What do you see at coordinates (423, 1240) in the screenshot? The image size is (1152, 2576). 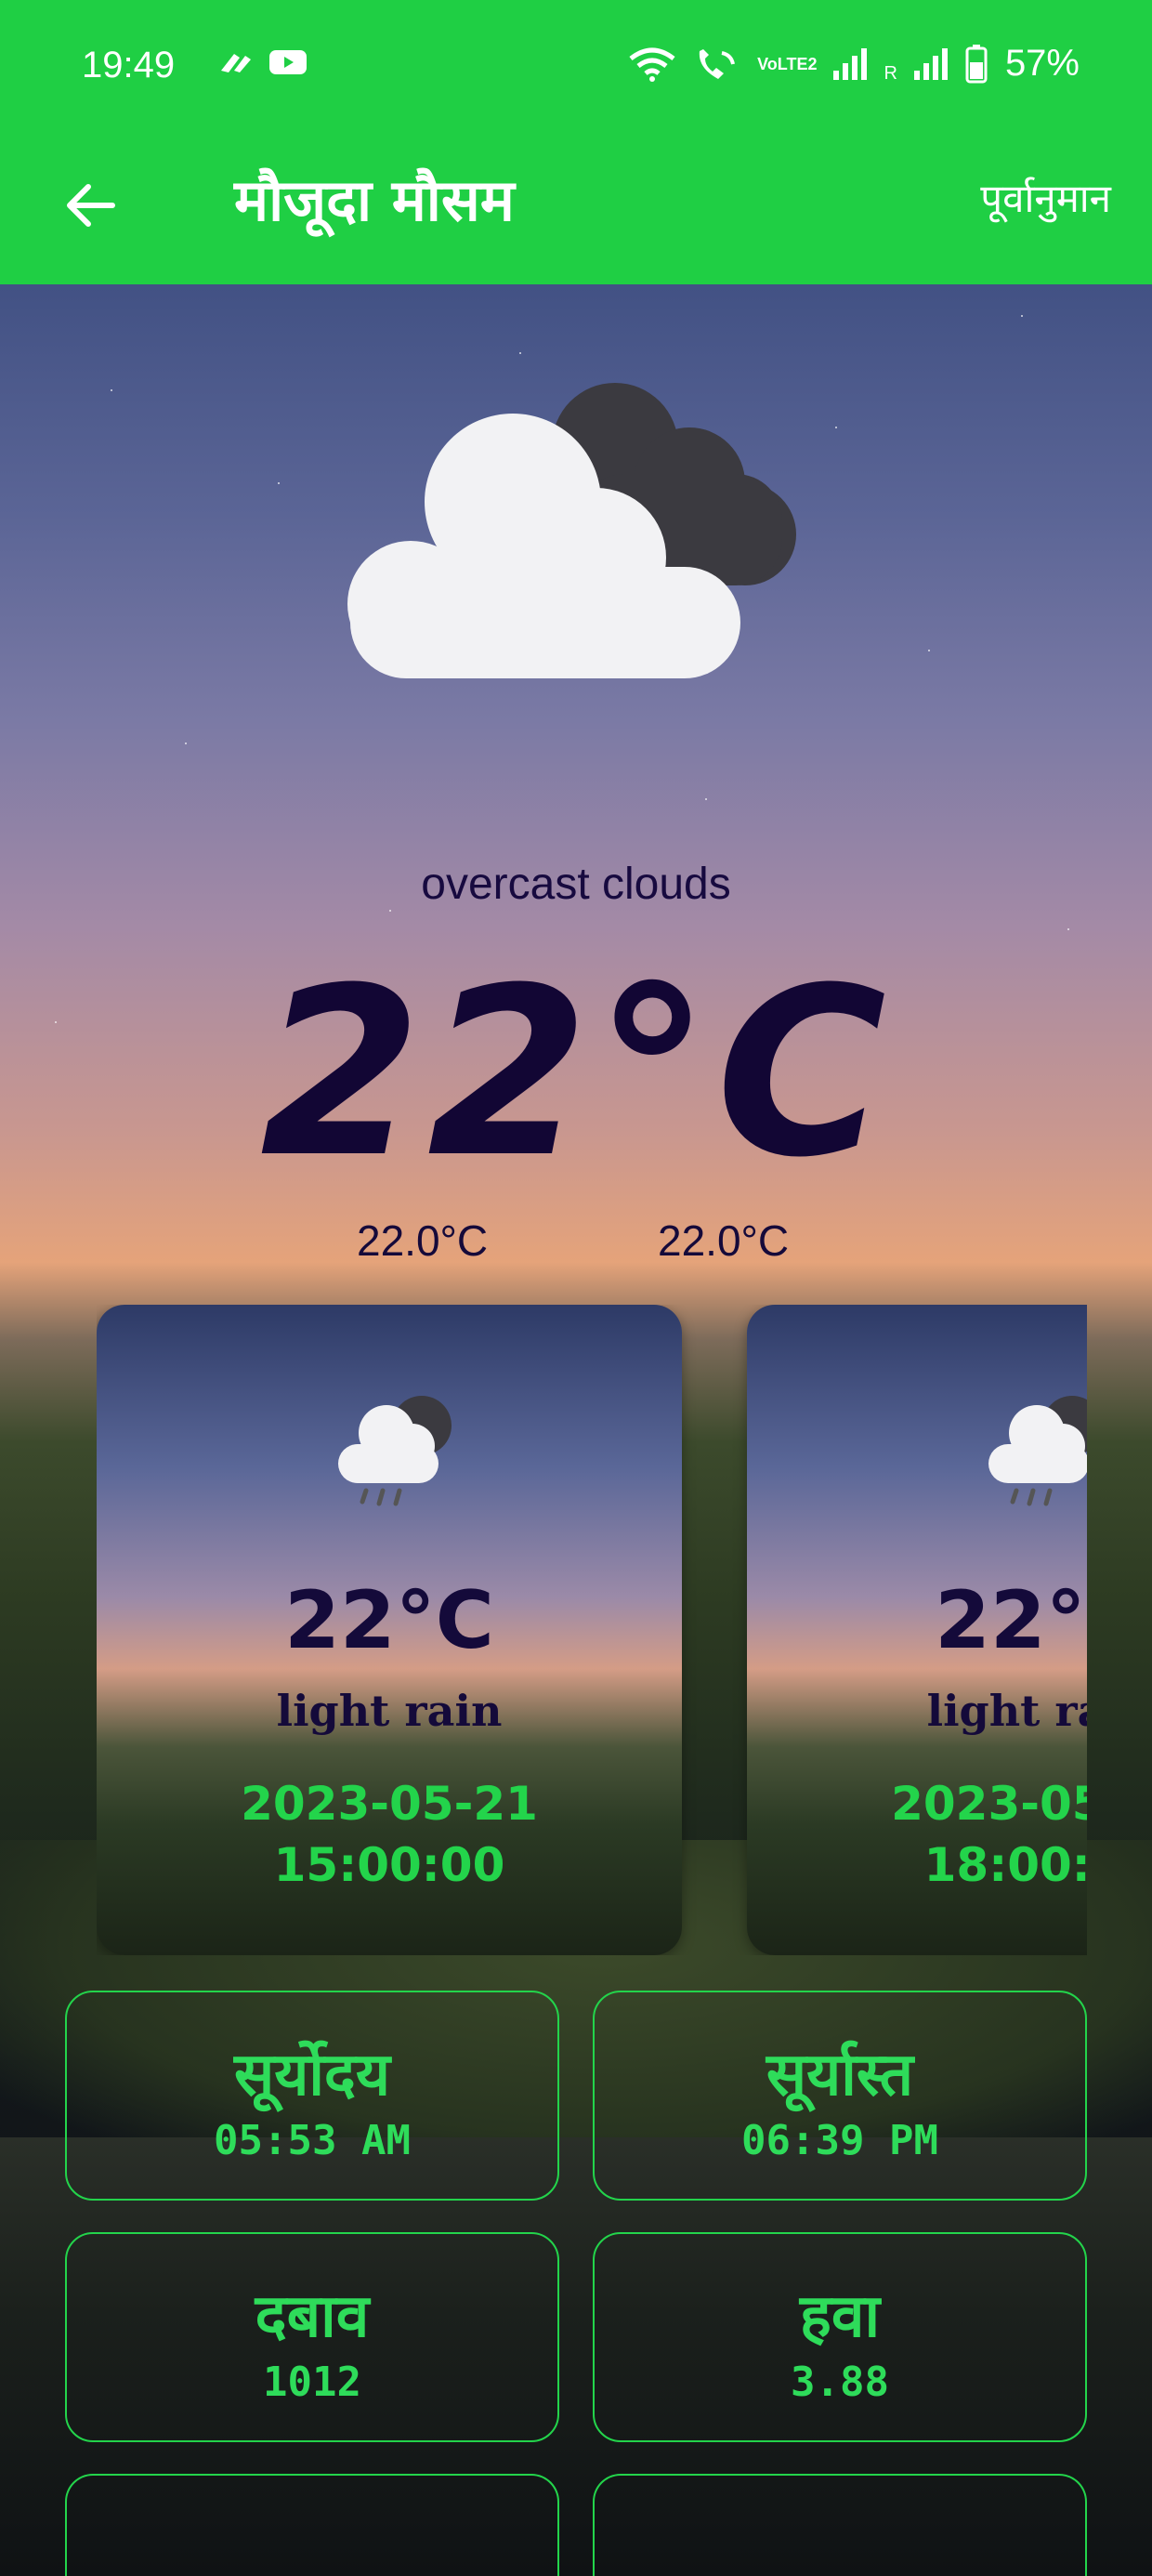 I see `min-temperature: 22.0°C` at bounding box center [423, 1240].